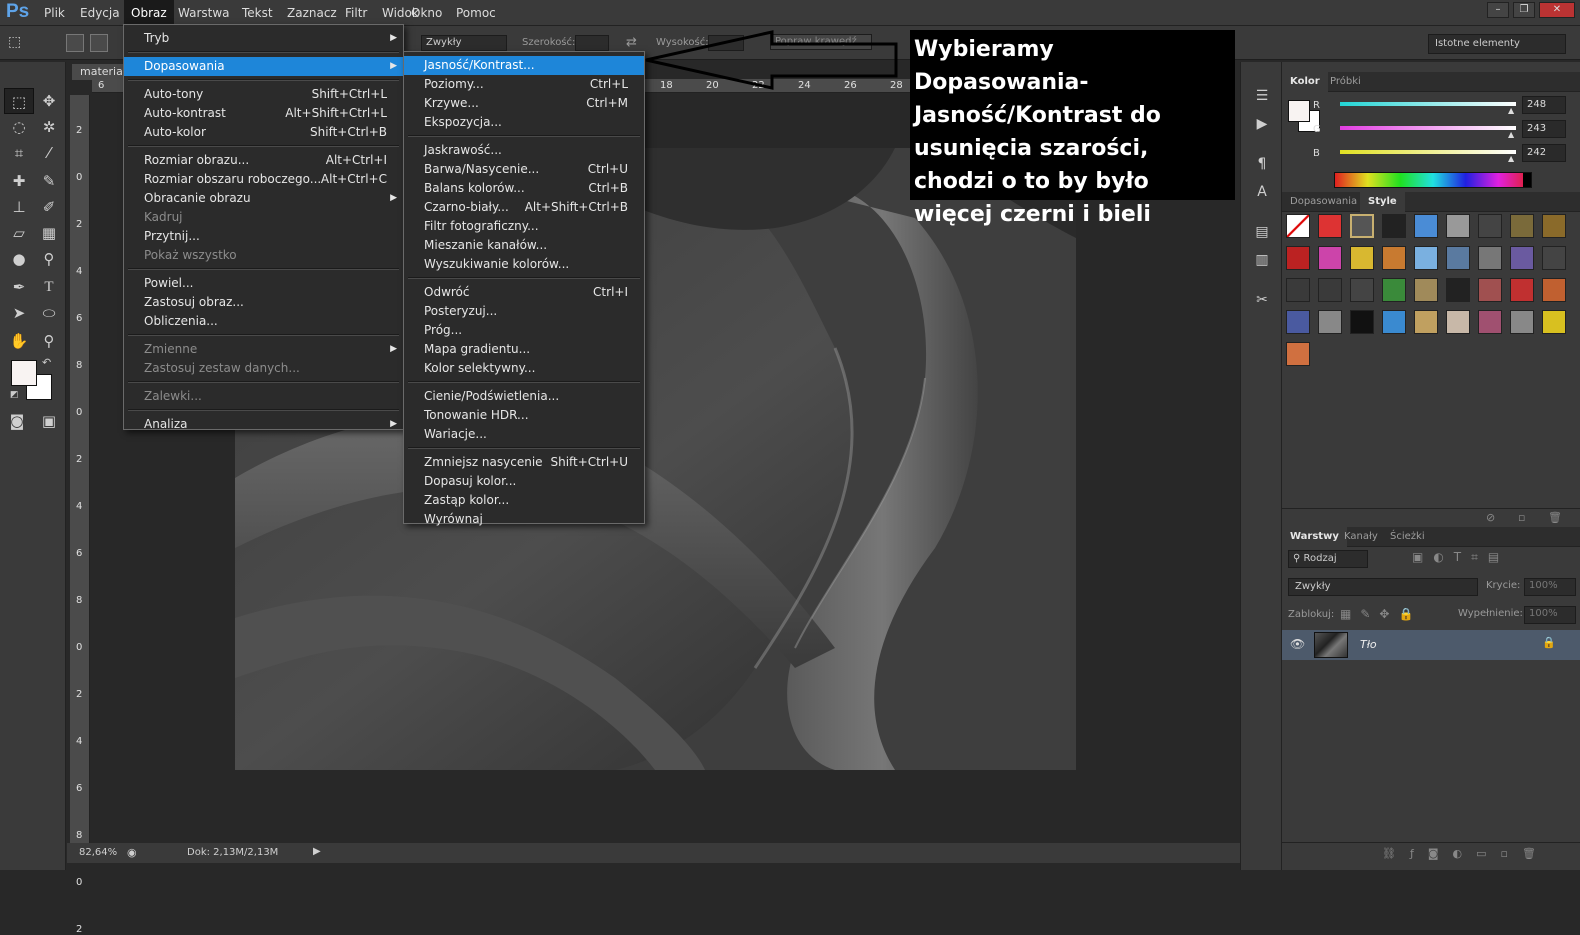 This screenshot has height=935, width=1580. Describe the element at coordinates (1299, 111) in the screenshot. I see `color-fg-swatch` at that location.